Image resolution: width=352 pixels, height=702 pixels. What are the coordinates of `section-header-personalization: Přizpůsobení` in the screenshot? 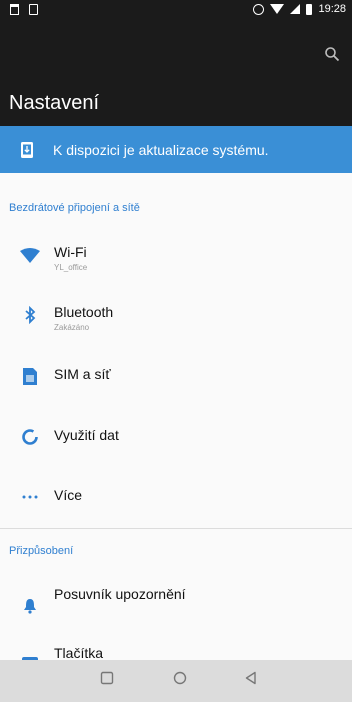 It's located at (41, 551).